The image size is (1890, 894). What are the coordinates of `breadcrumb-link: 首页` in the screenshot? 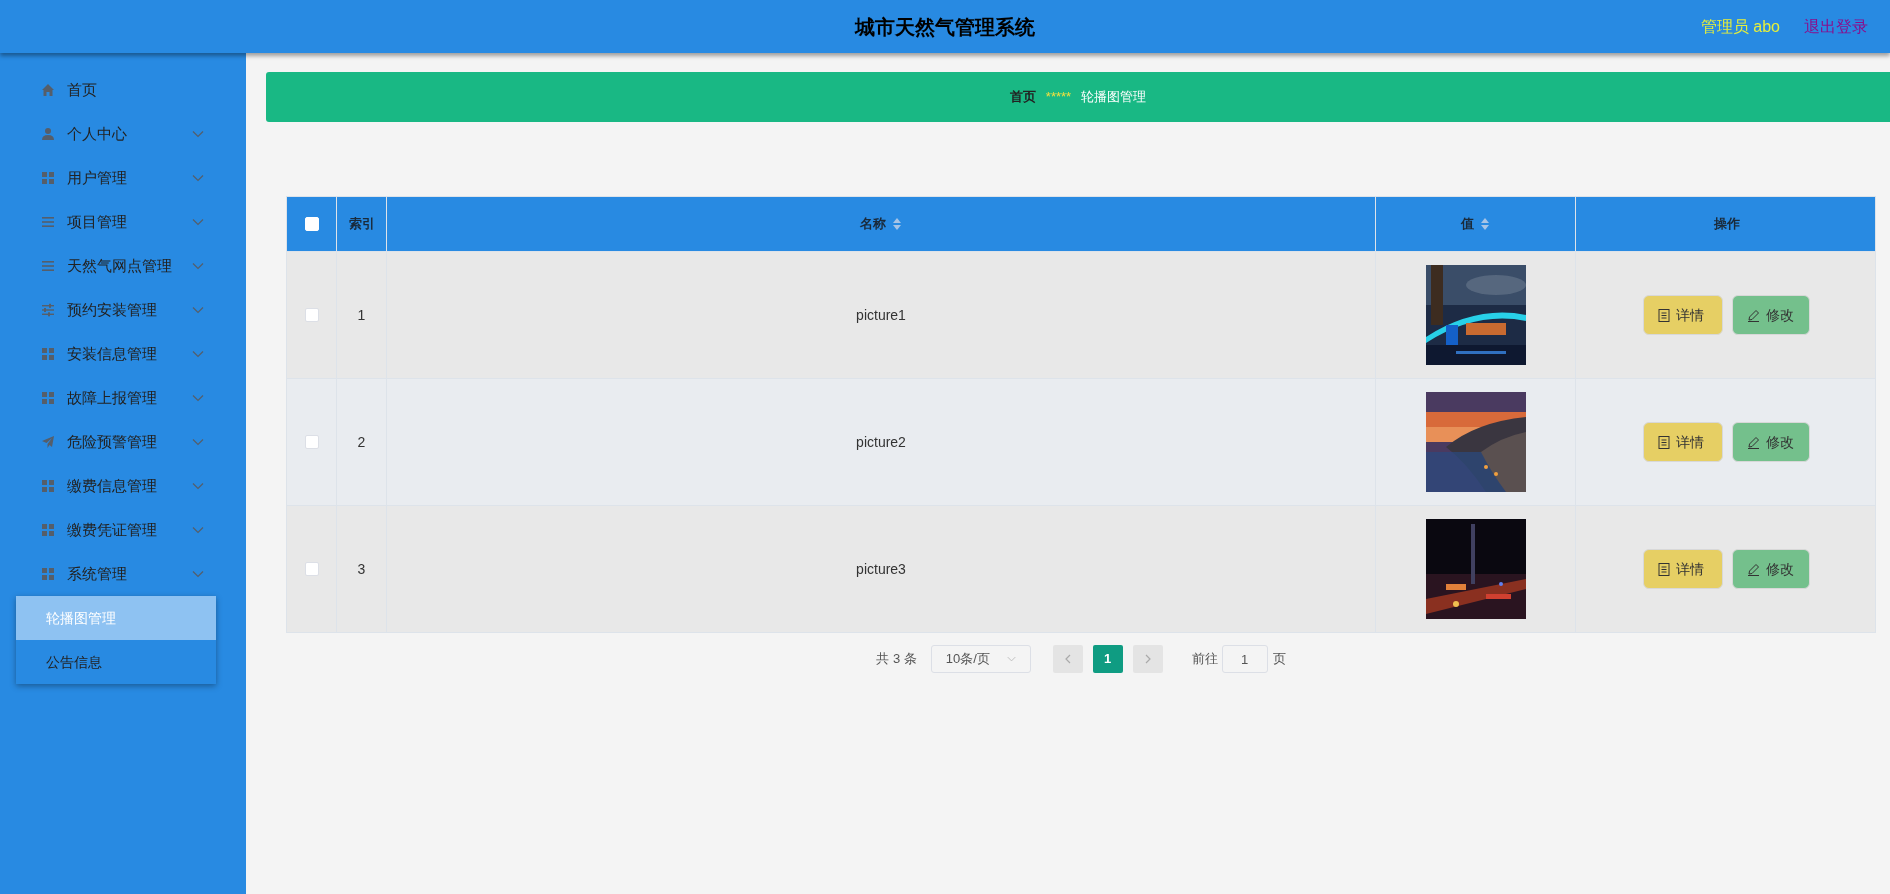 It's located at (1022, 97).